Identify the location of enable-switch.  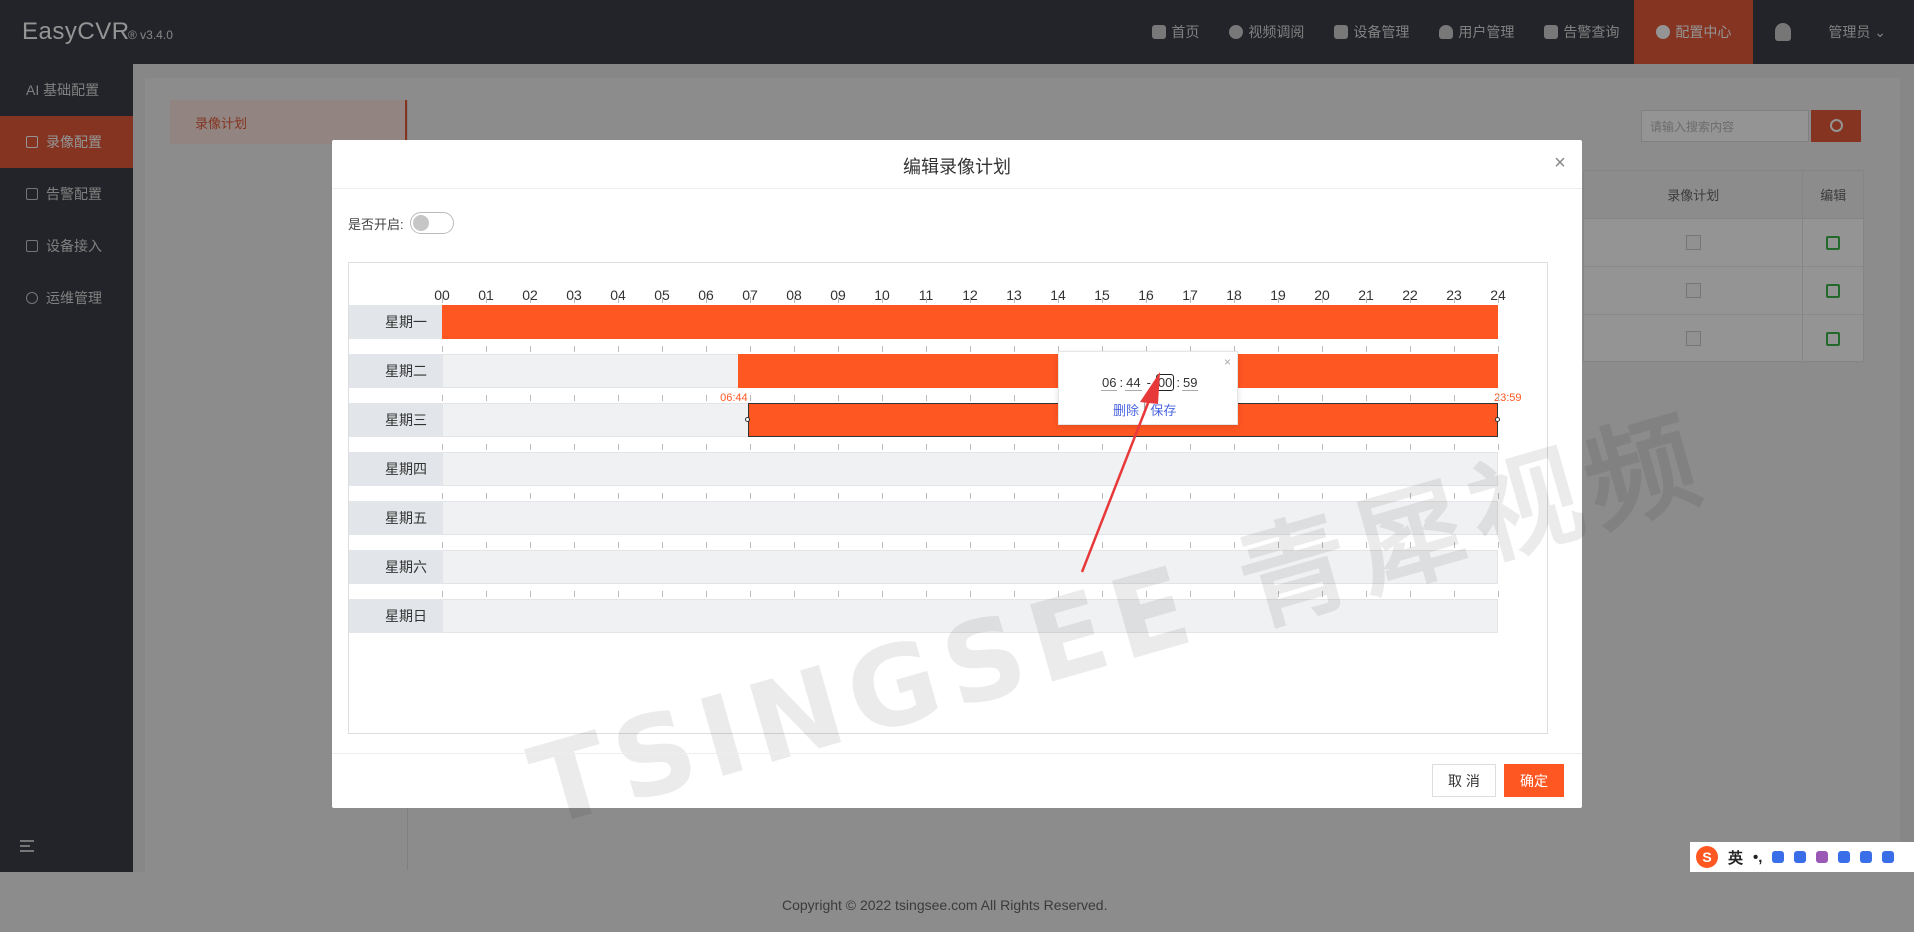
(431, 223).